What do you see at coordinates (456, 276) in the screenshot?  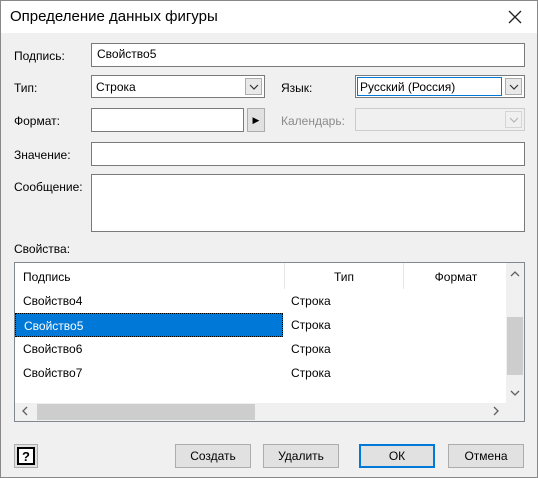 I see `column-header-format: Формат` at bounding box center [456, 276].